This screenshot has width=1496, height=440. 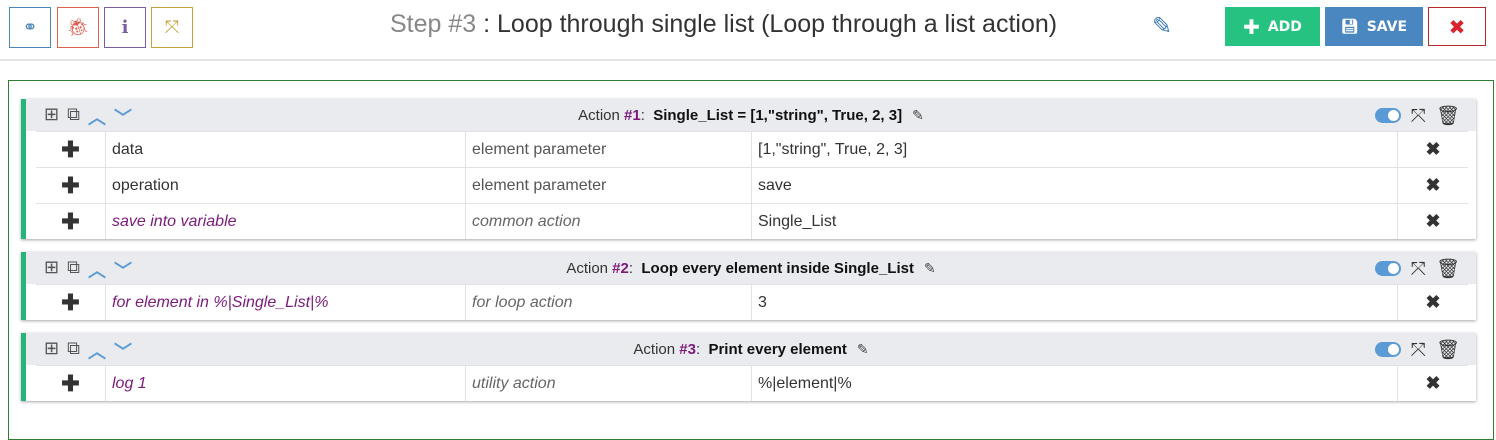 I want to click on action-title: Action #3: Print every element ✎, so click(x=751, y=349).